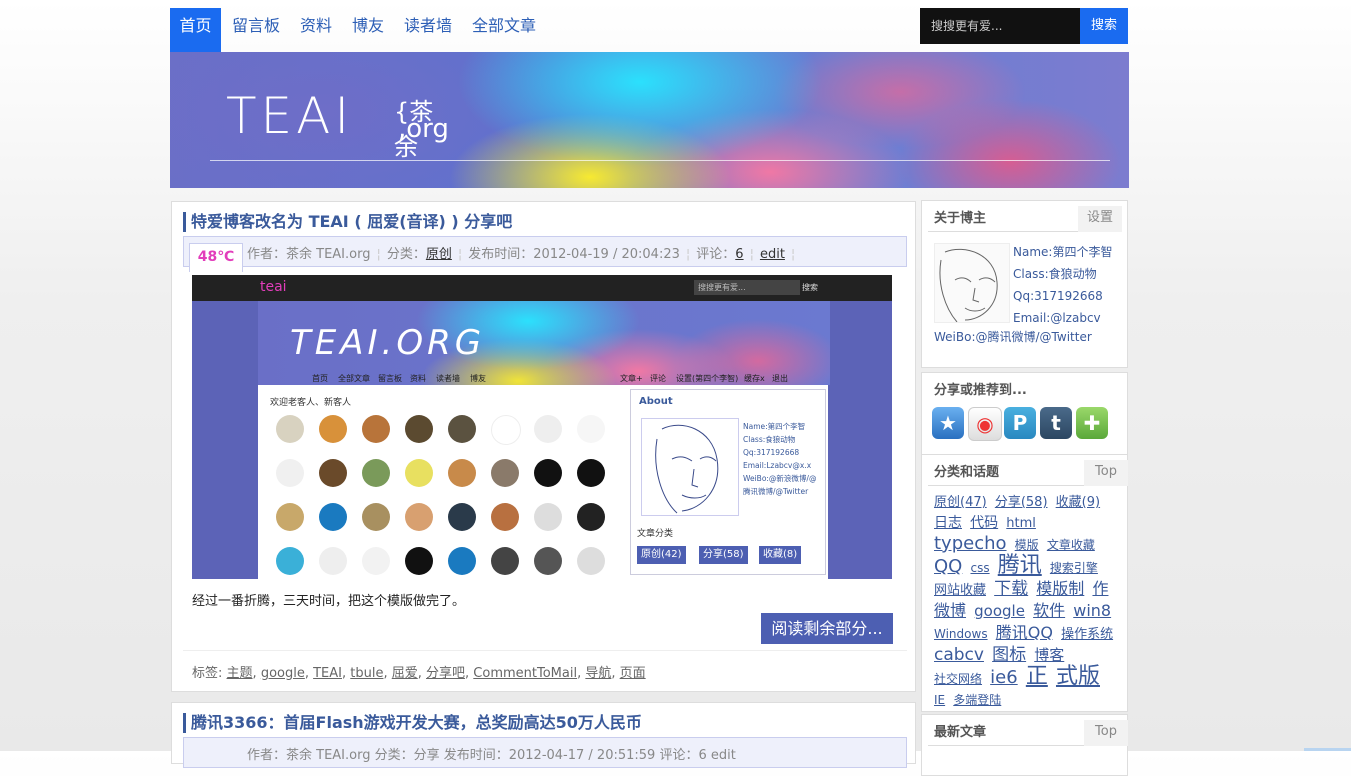 The width and height of the screenshot is (1351, 776). What do you see at coordinates (780, 555) in the screenshot?
I see `image-cat-pill: 收藏(8)` at bounding box center [780, 555].